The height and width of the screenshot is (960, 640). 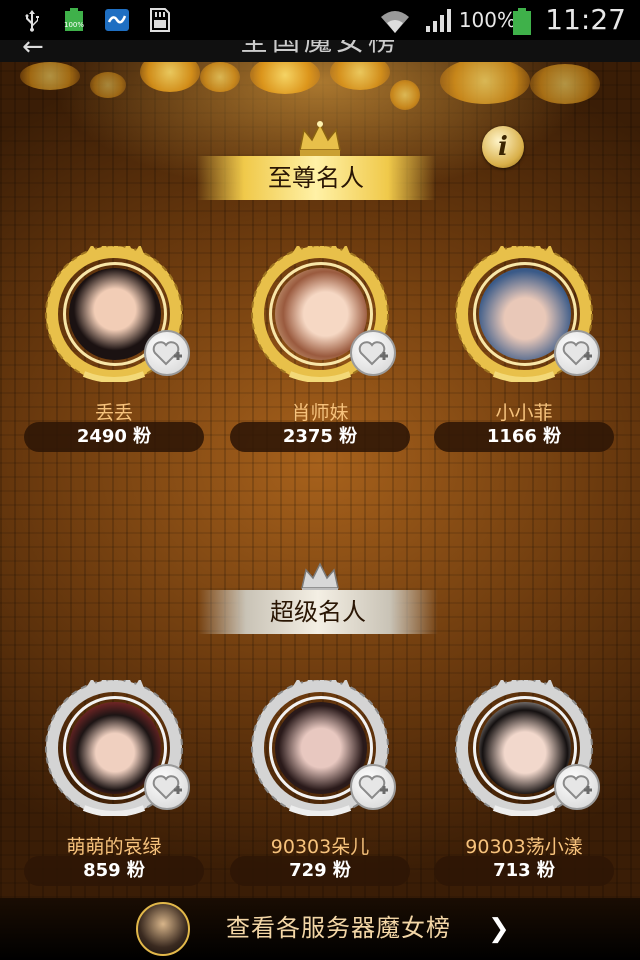 I want to click on fans-count: 2375 粉, so click(x=320, y=437).